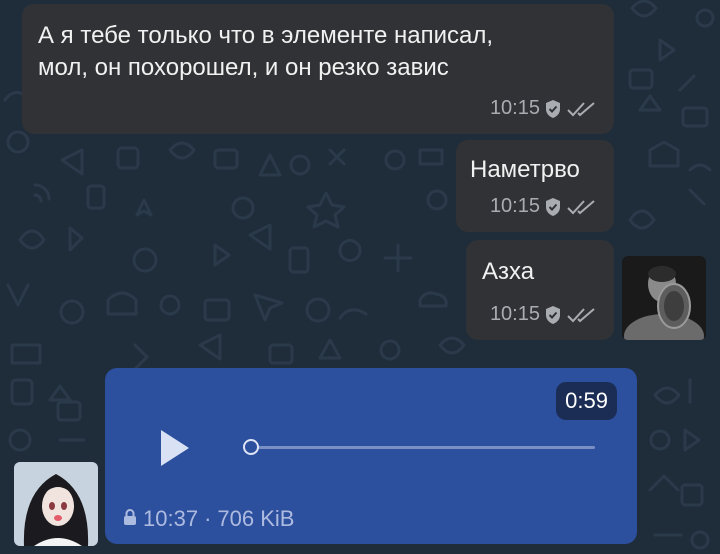 The height and width of the screenshot is (554, 720). Describe the element at coordinates (508, 271) in the screenshot. I see `message-text: Азха` at that location.